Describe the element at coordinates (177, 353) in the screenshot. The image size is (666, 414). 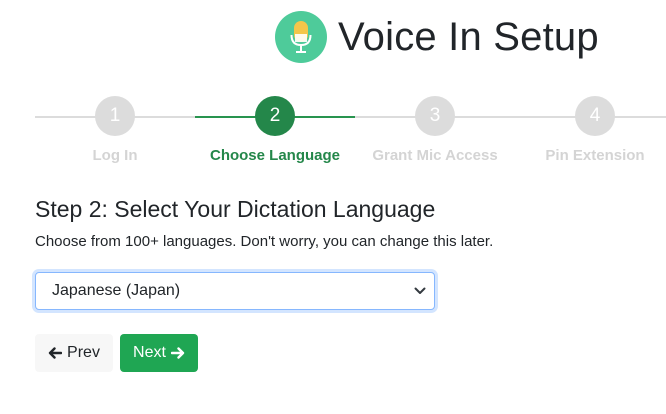
I see `arrow-right-icon` at that location.